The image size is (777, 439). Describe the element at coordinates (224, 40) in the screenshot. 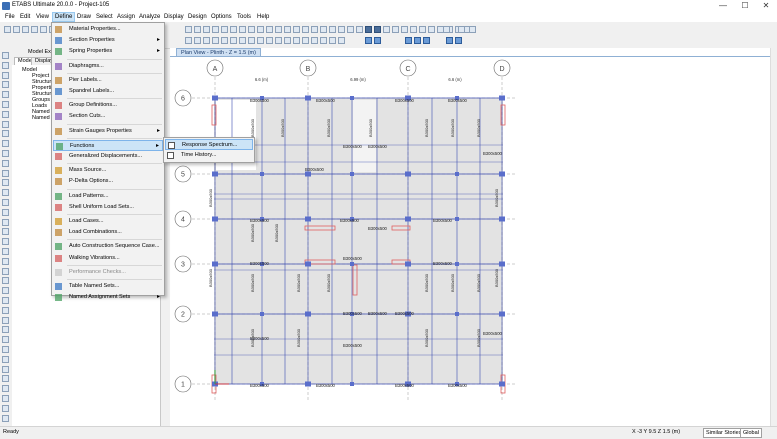

I see `toolbar-row2-4-icon` at that location.